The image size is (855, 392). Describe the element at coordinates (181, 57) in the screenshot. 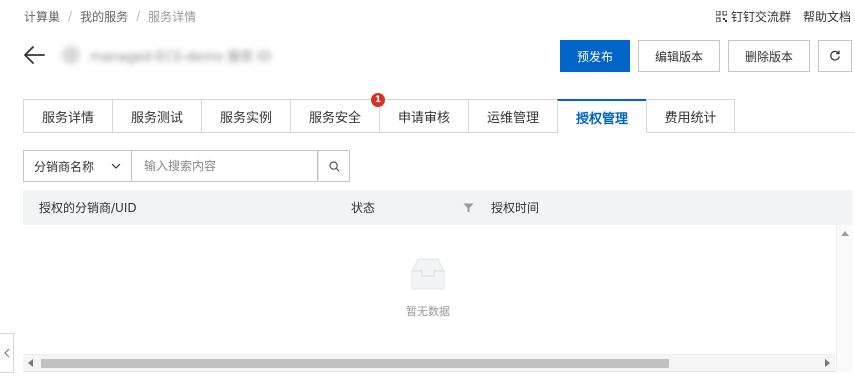

I see `service-title-text: managed-ECS-demo 服务 ID` at that location.